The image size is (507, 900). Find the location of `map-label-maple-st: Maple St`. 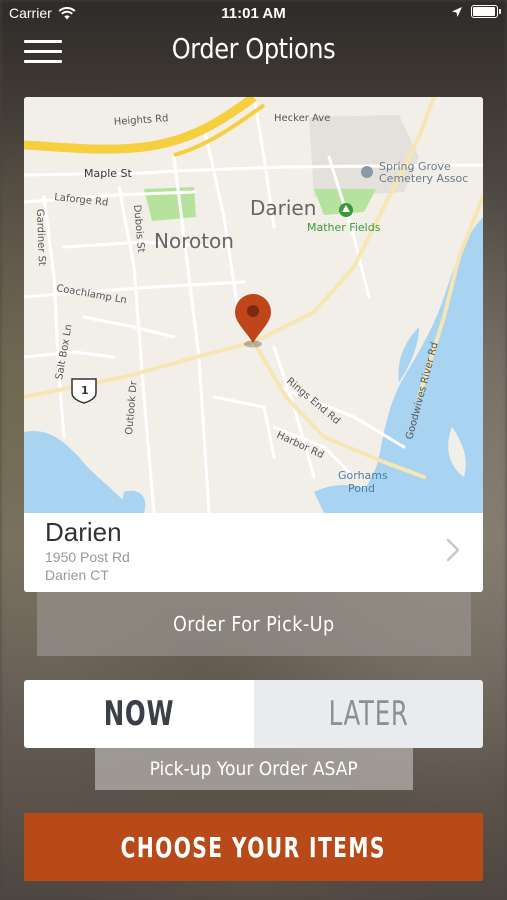

map-label-maple-st: Maple St is located at coordinates (108, 173).